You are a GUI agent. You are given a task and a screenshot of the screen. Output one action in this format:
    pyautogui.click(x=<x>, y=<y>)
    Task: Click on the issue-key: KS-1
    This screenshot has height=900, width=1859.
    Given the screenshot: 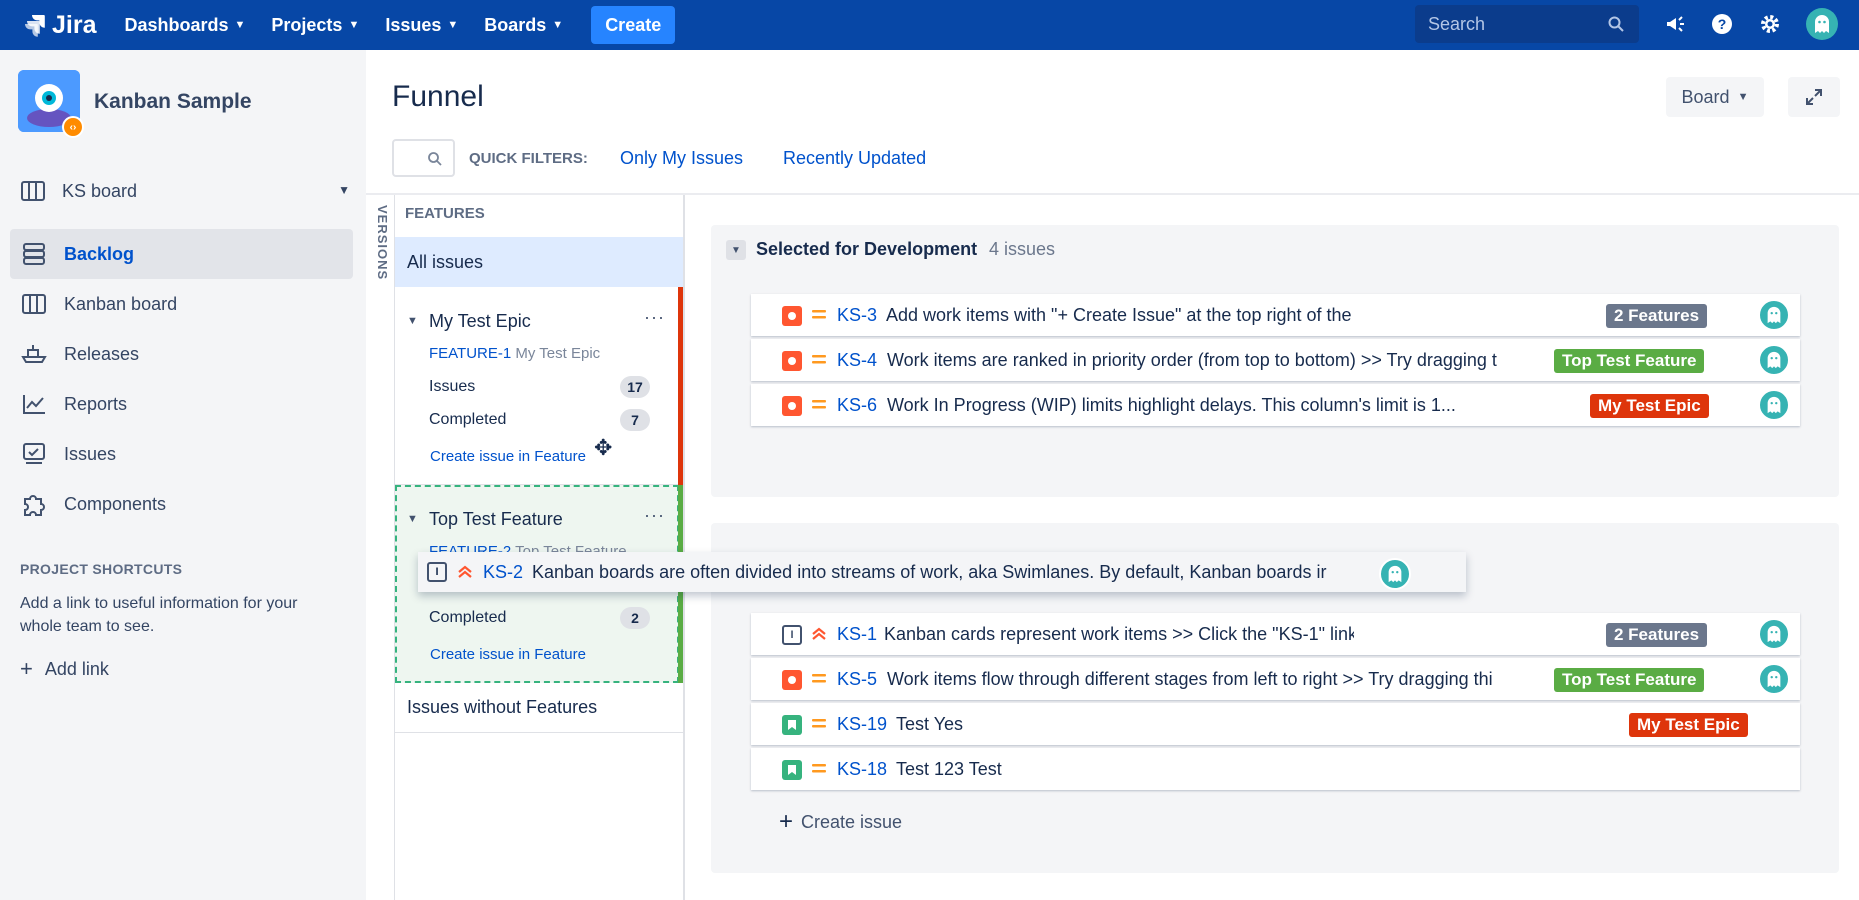 What is the action you would take?
    pyautogui.click(x=857, y=634)
    